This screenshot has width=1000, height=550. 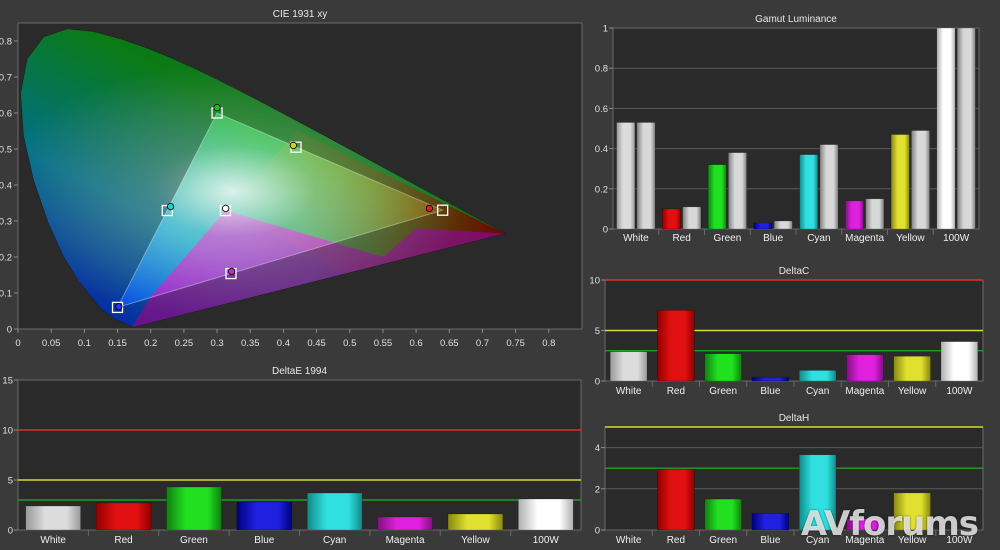 What do you see at coordinates (875, 214) in the screenshot?
I see `bar-magenta-target` at bounding box center [875, 214].